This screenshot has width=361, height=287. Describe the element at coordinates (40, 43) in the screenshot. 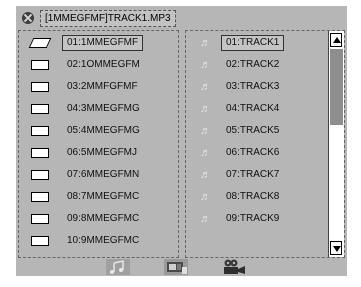

I see `folder-open-icon` at that location.